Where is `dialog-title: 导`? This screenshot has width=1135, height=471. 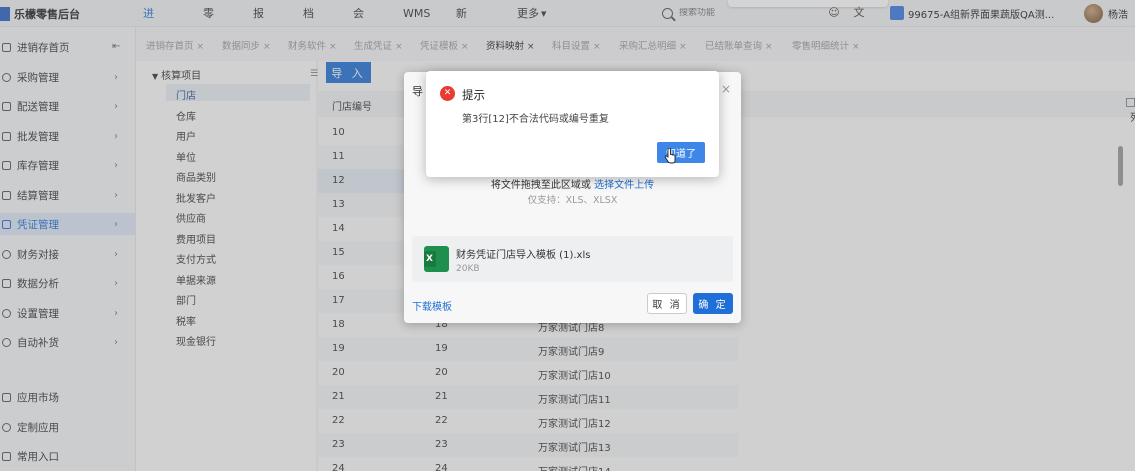
dialog-title: 导 is located at coordinates (417, 91).